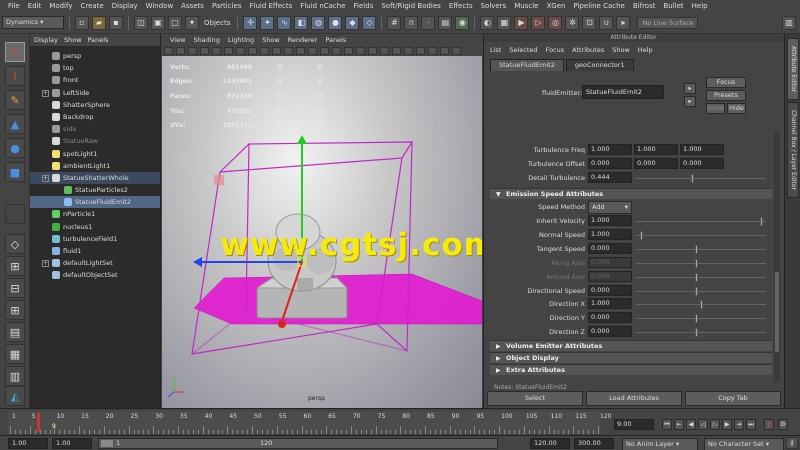  What do you see at coordinates (227, 6) in the screenshot?
I see `menu-particles: Particles` at bounding box center [227, 6].